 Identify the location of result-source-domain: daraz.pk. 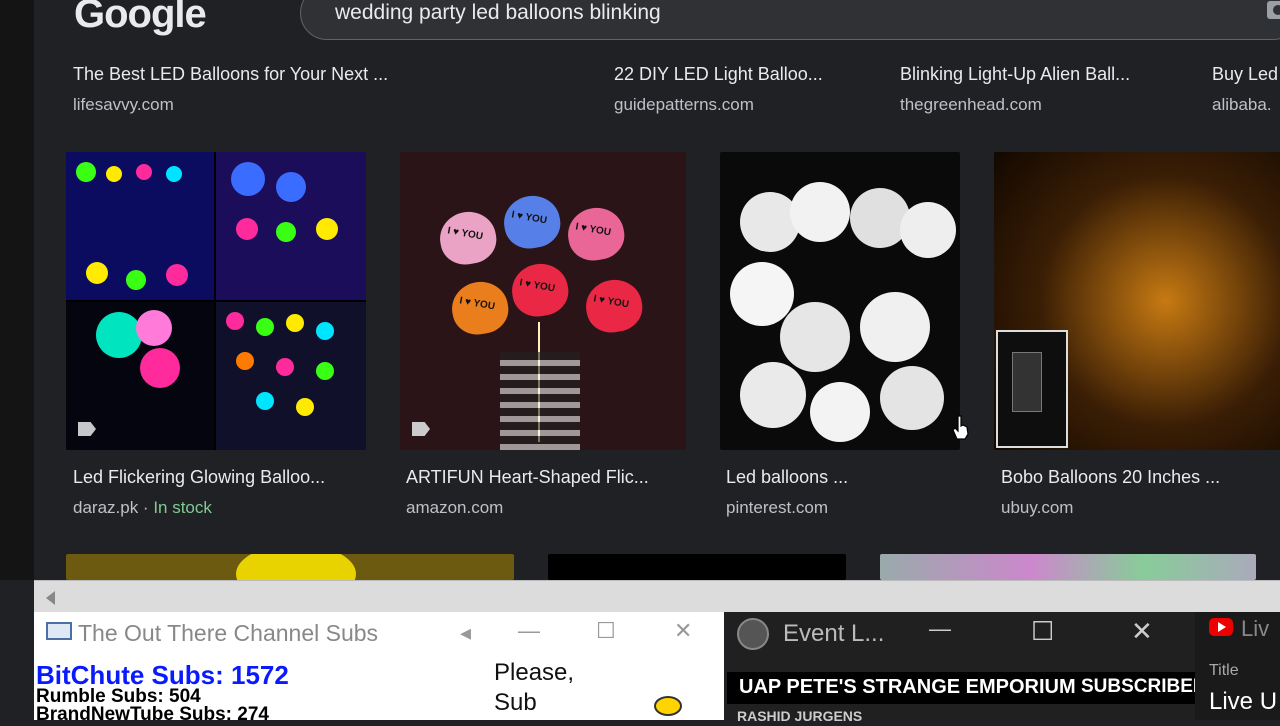
(105, 507).